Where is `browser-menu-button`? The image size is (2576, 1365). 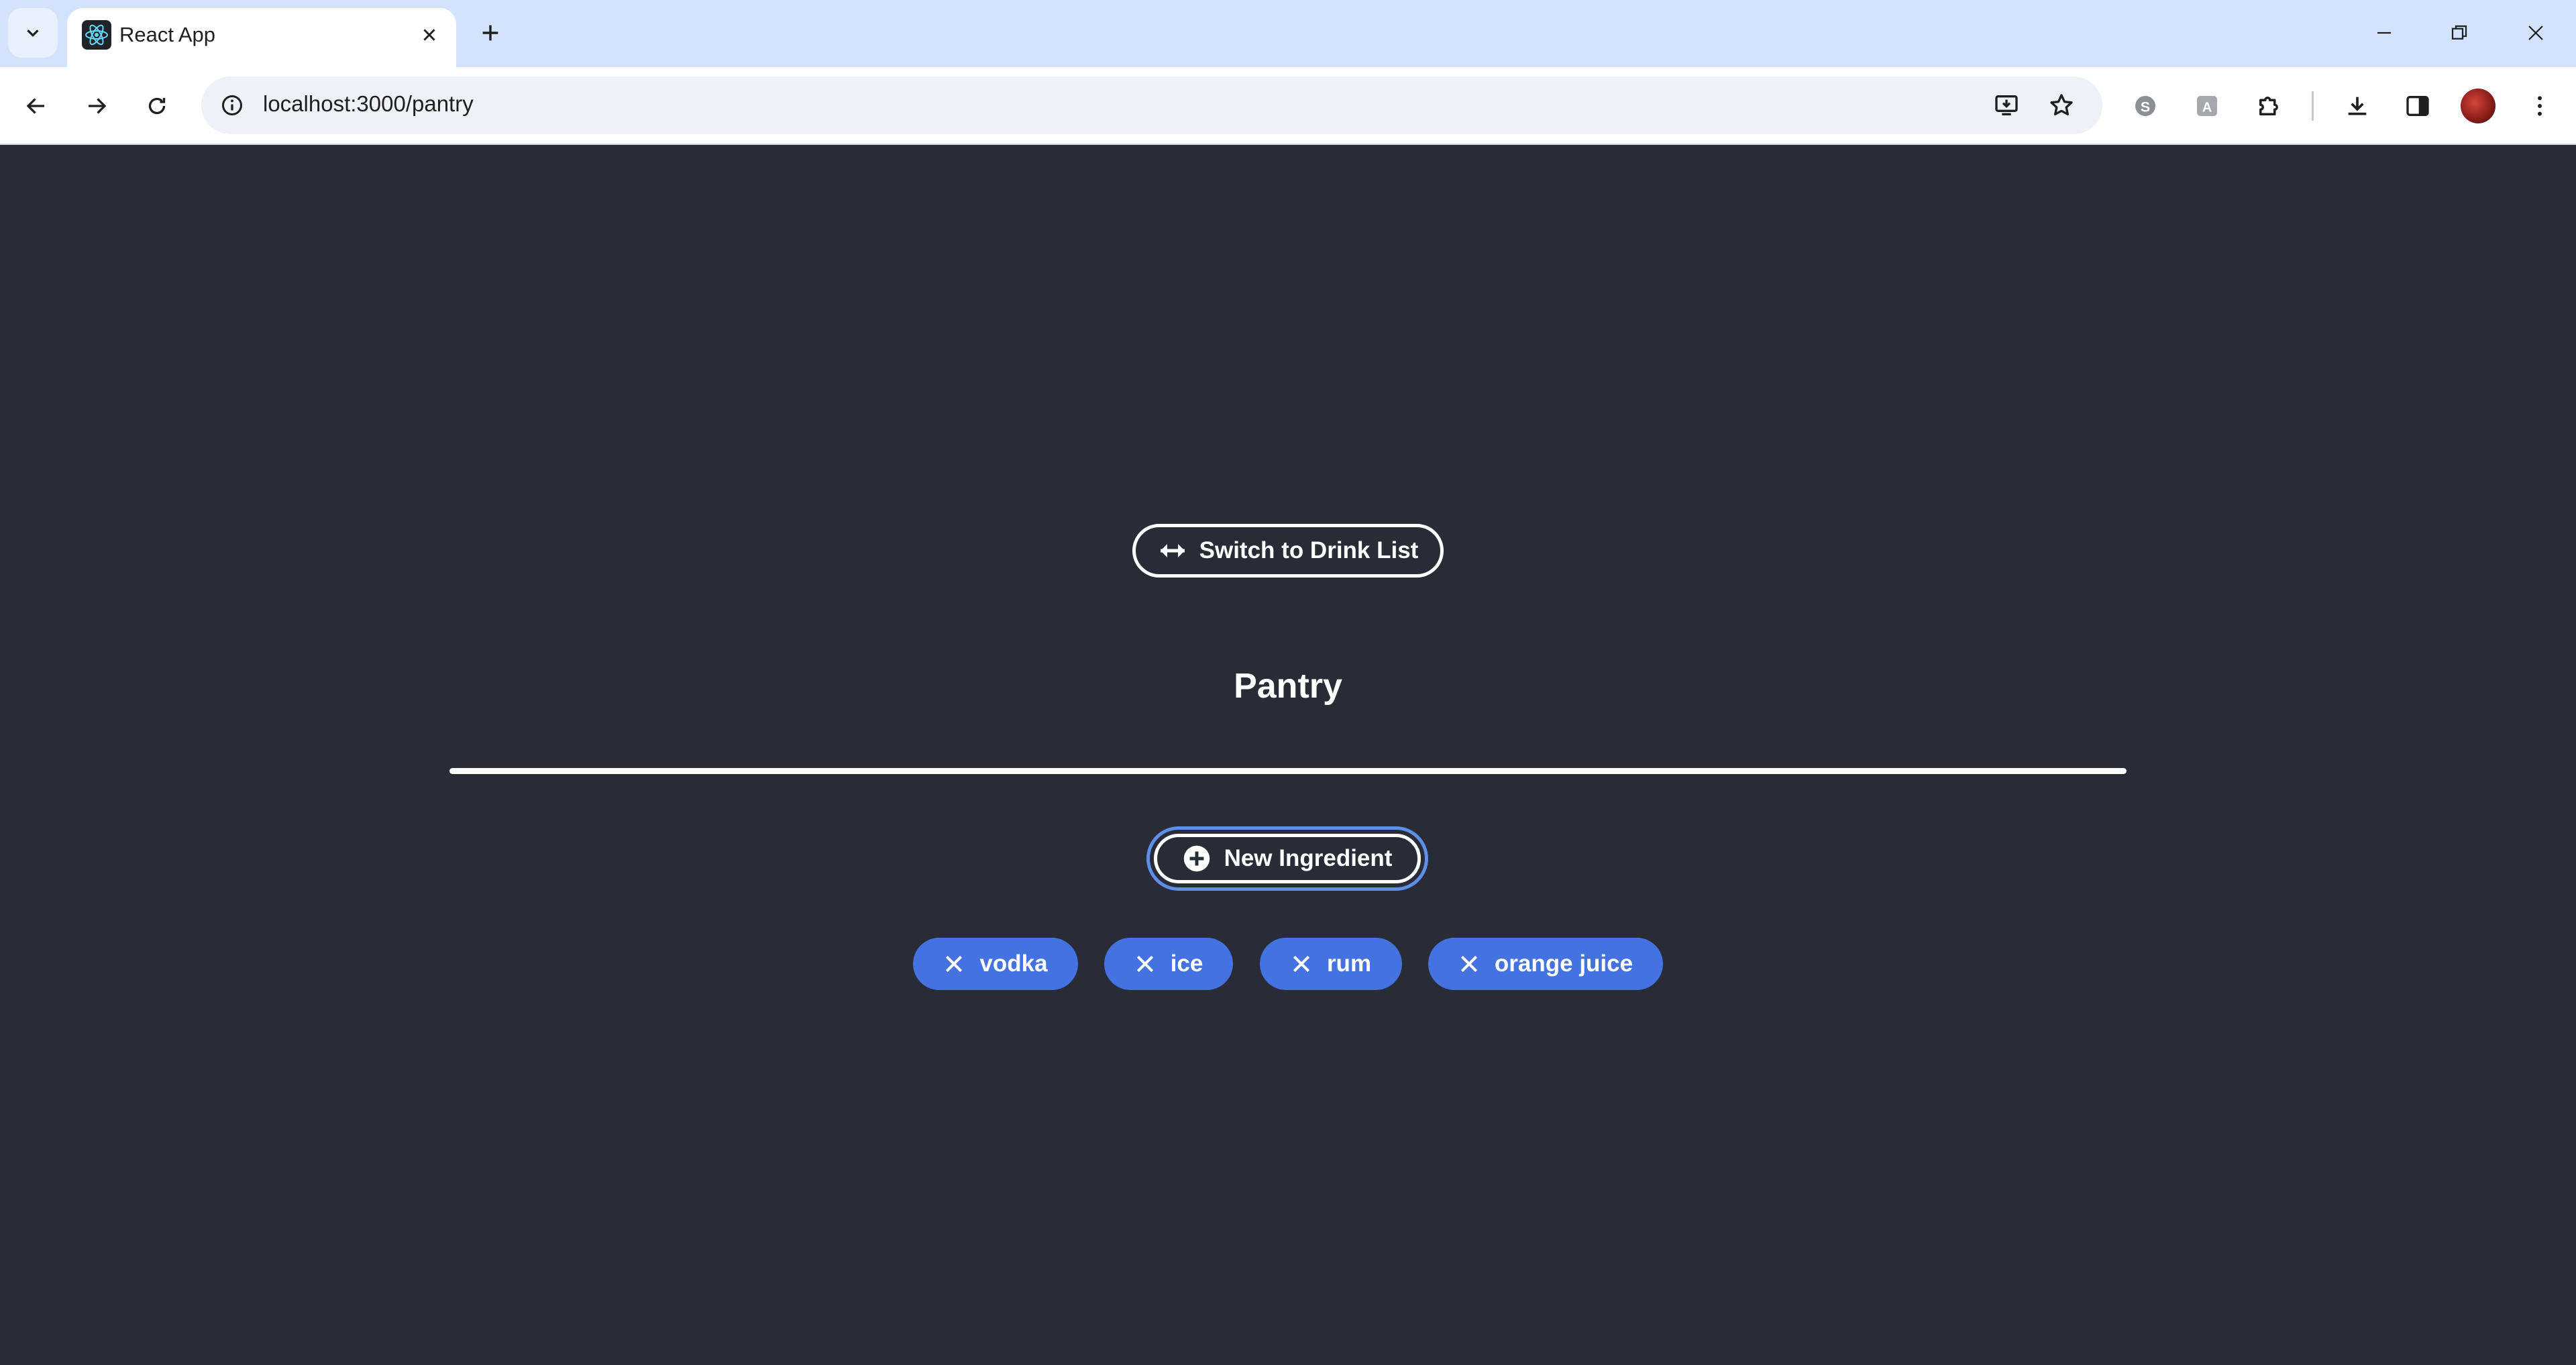
browser-menu-button is located at coordinates (2540, 106).